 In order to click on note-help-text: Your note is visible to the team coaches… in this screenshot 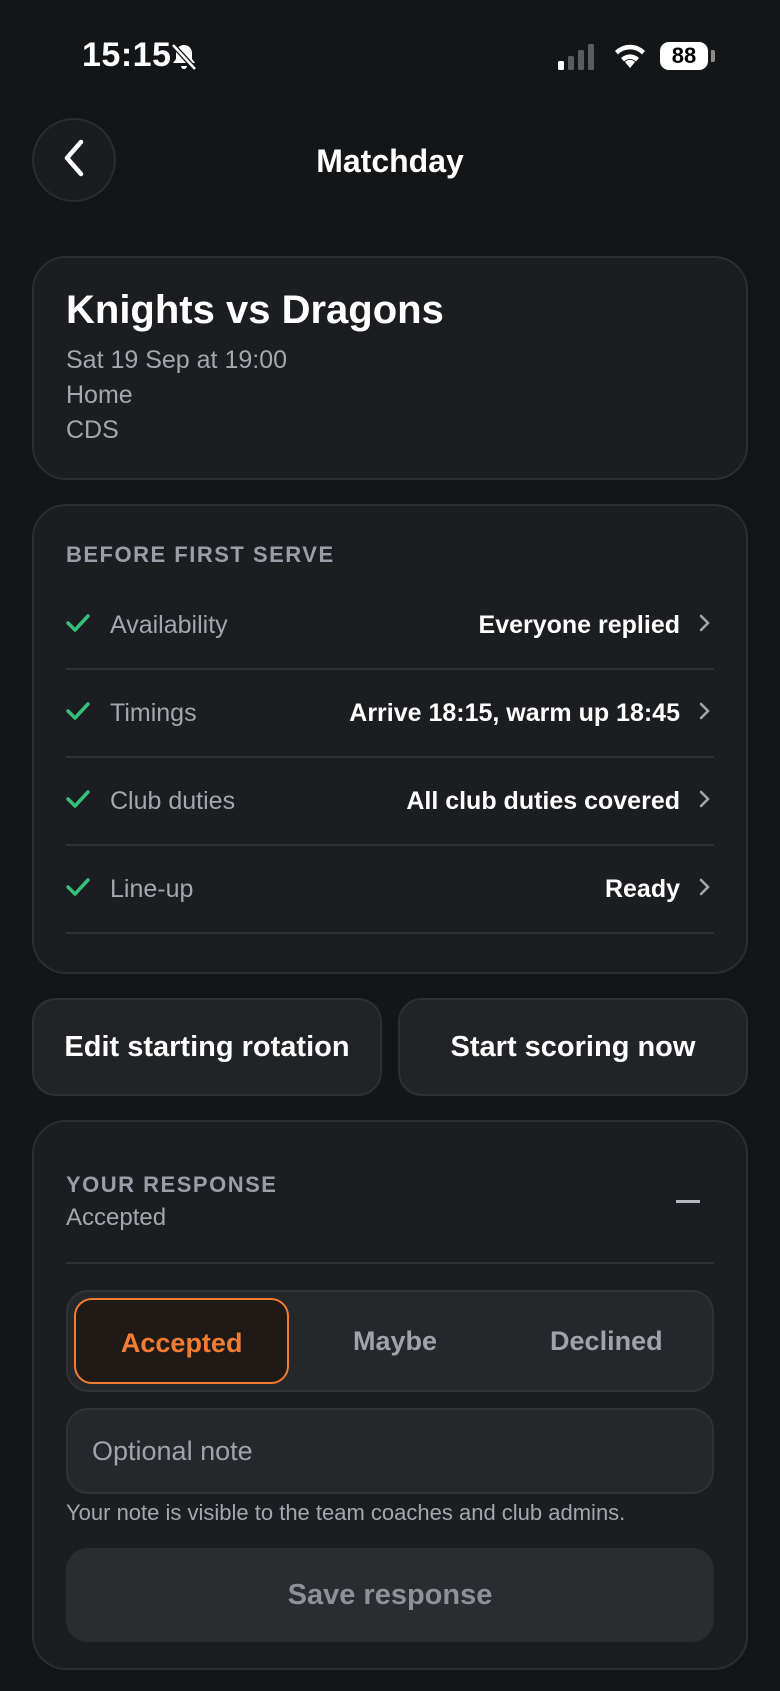, I will do `click(346, 1512)`.